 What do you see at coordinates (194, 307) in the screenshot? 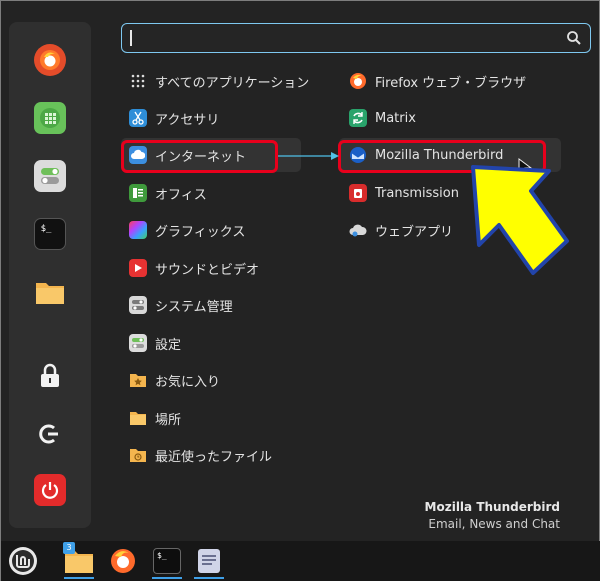
I see `category-label: システム管理` at bounding box center [194, 307].